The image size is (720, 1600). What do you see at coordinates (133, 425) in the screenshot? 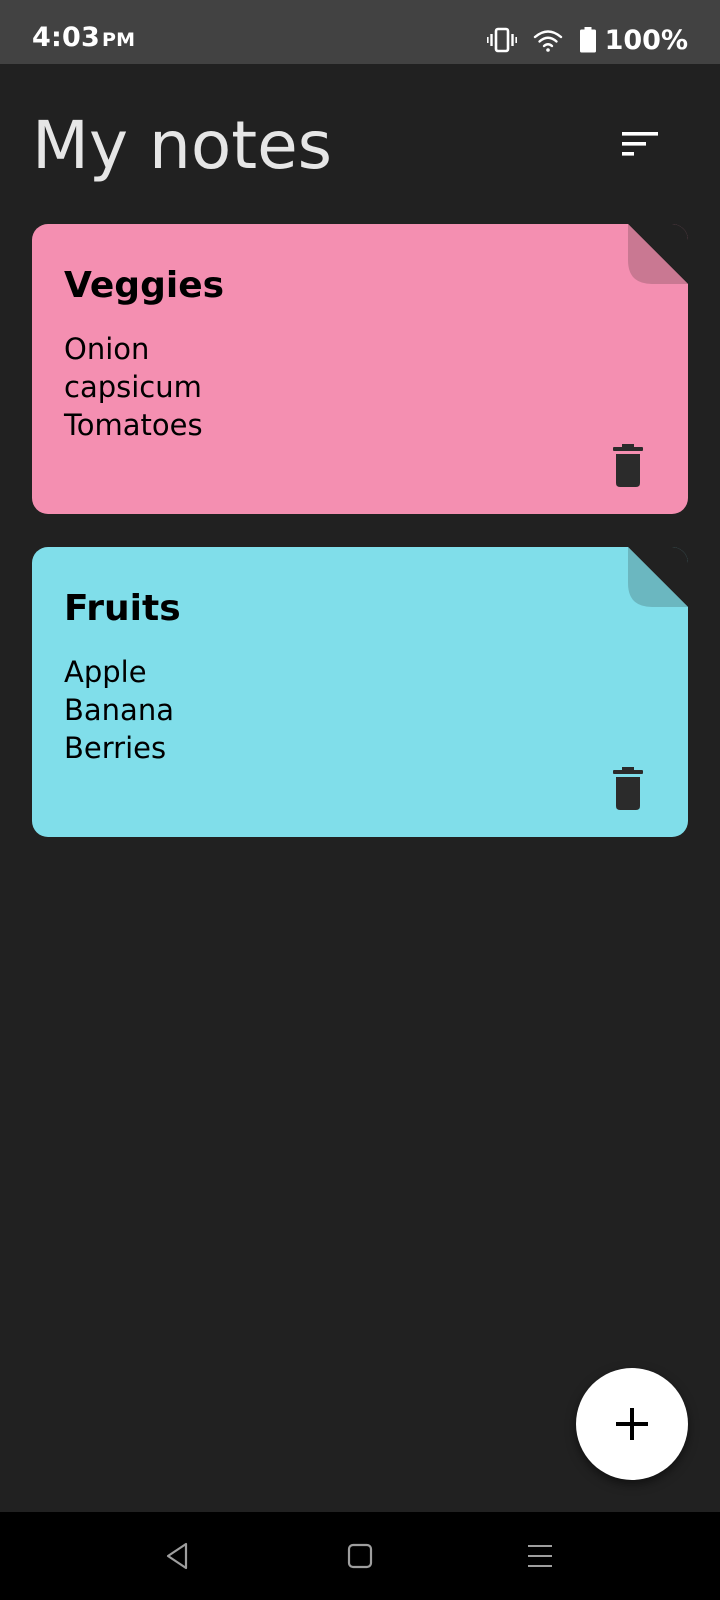
I see `note-line: Tomatoes` at bounding box center [133, 425].